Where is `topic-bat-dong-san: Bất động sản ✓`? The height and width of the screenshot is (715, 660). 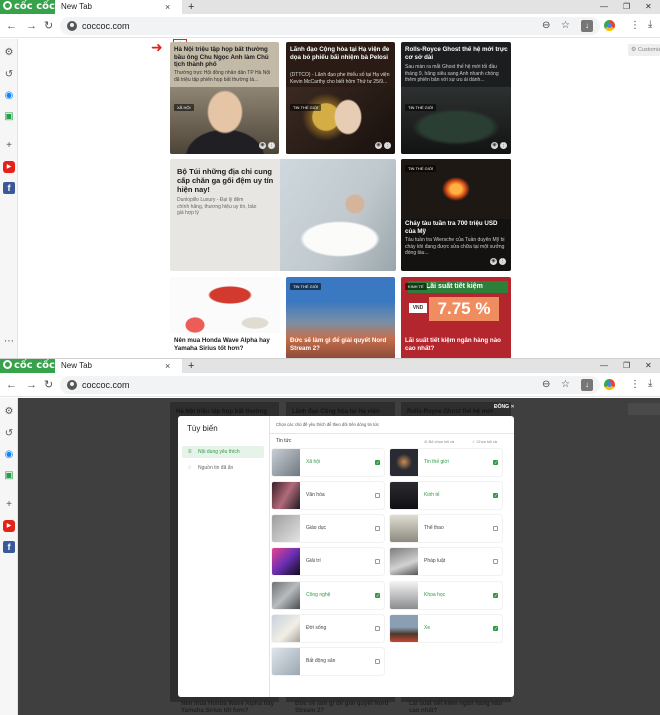
topic-bat-dong-san: Bất động sản ✓ is located at coordinates (328, 661).